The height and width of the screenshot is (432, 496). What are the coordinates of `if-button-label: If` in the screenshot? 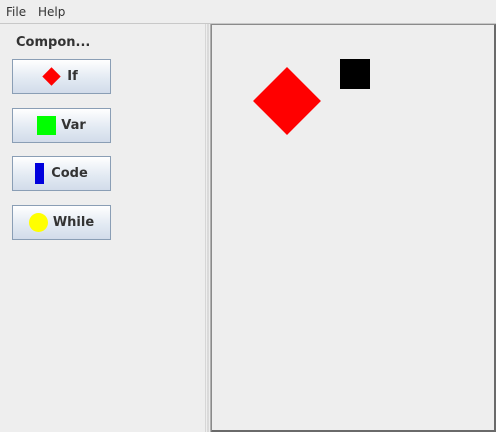 It's located at (72, 76).